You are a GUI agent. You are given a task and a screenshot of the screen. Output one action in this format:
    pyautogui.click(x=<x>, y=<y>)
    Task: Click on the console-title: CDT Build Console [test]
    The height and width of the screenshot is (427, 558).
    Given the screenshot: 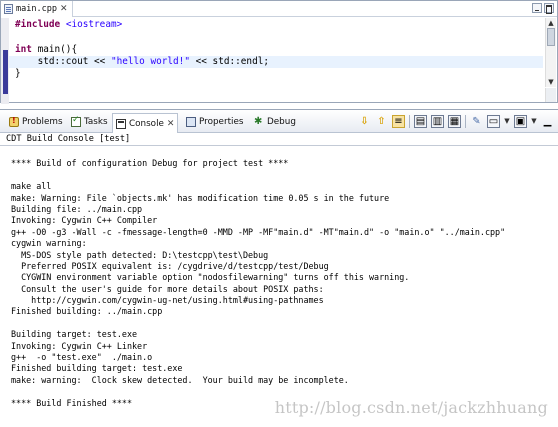 What is the action you would take?
    pyautogui.click(x=279, y=139)
    